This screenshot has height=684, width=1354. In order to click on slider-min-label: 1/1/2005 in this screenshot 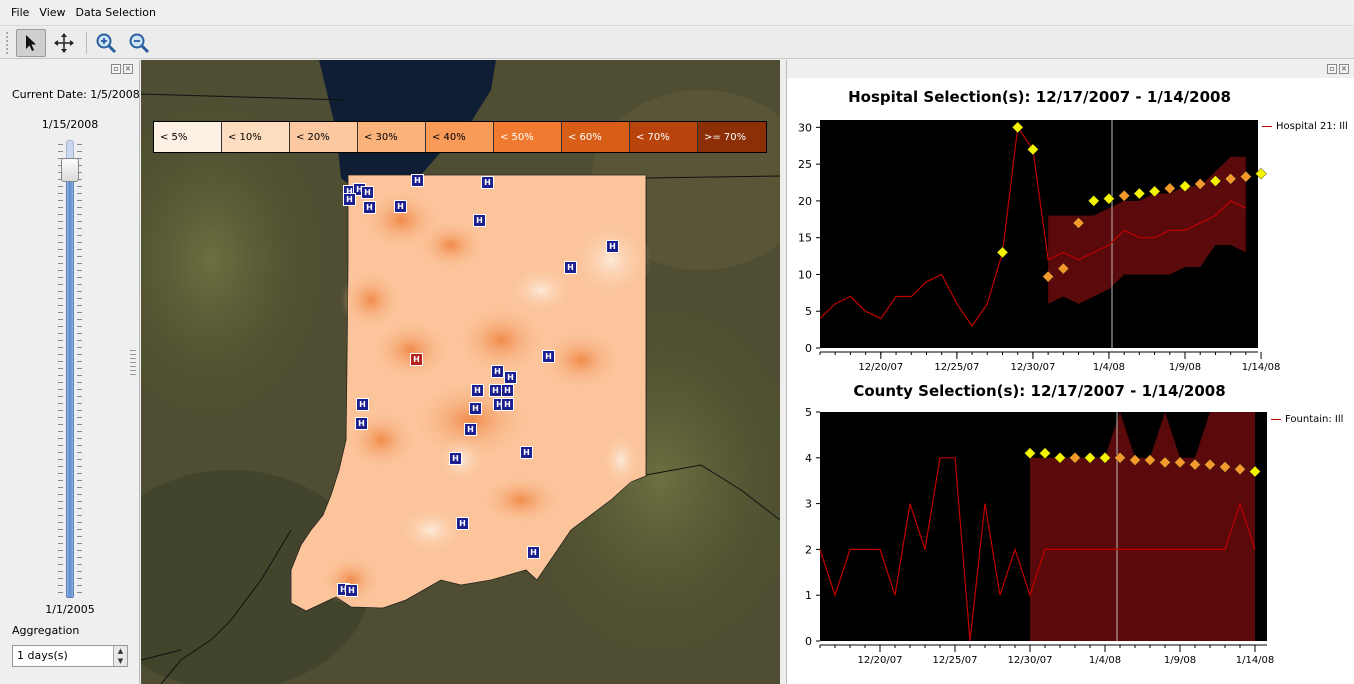, I will do `click(70, 609)`.